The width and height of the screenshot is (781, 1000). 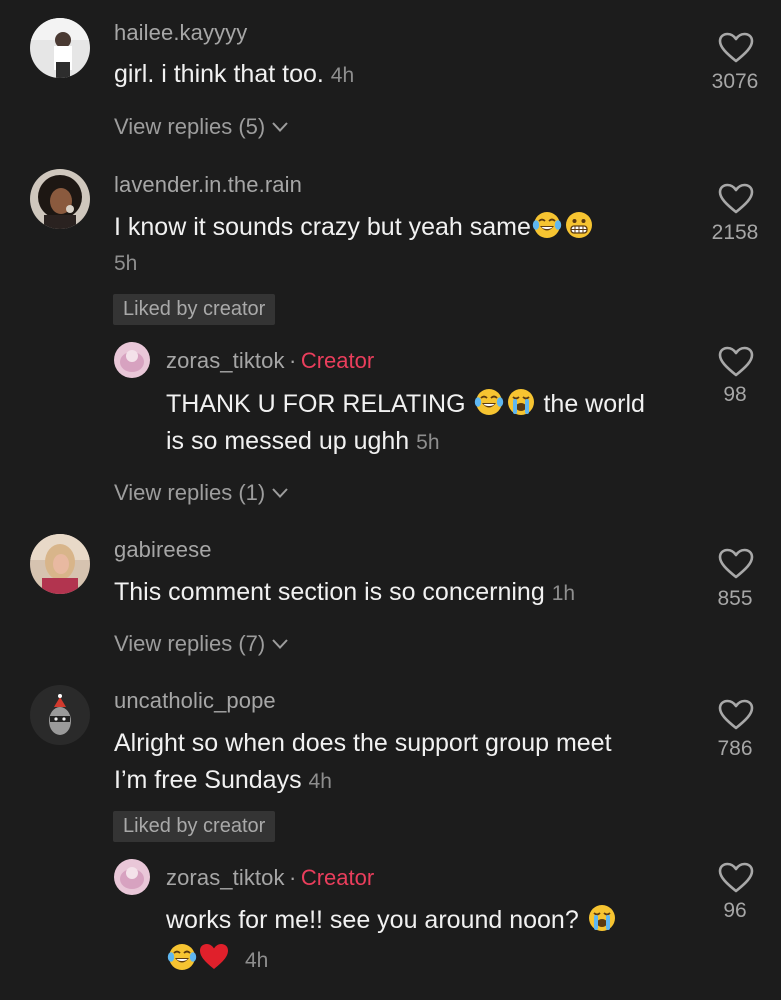 I want to click on reply-body: THANK U FOR RELATING, so click(x=316, y=404).